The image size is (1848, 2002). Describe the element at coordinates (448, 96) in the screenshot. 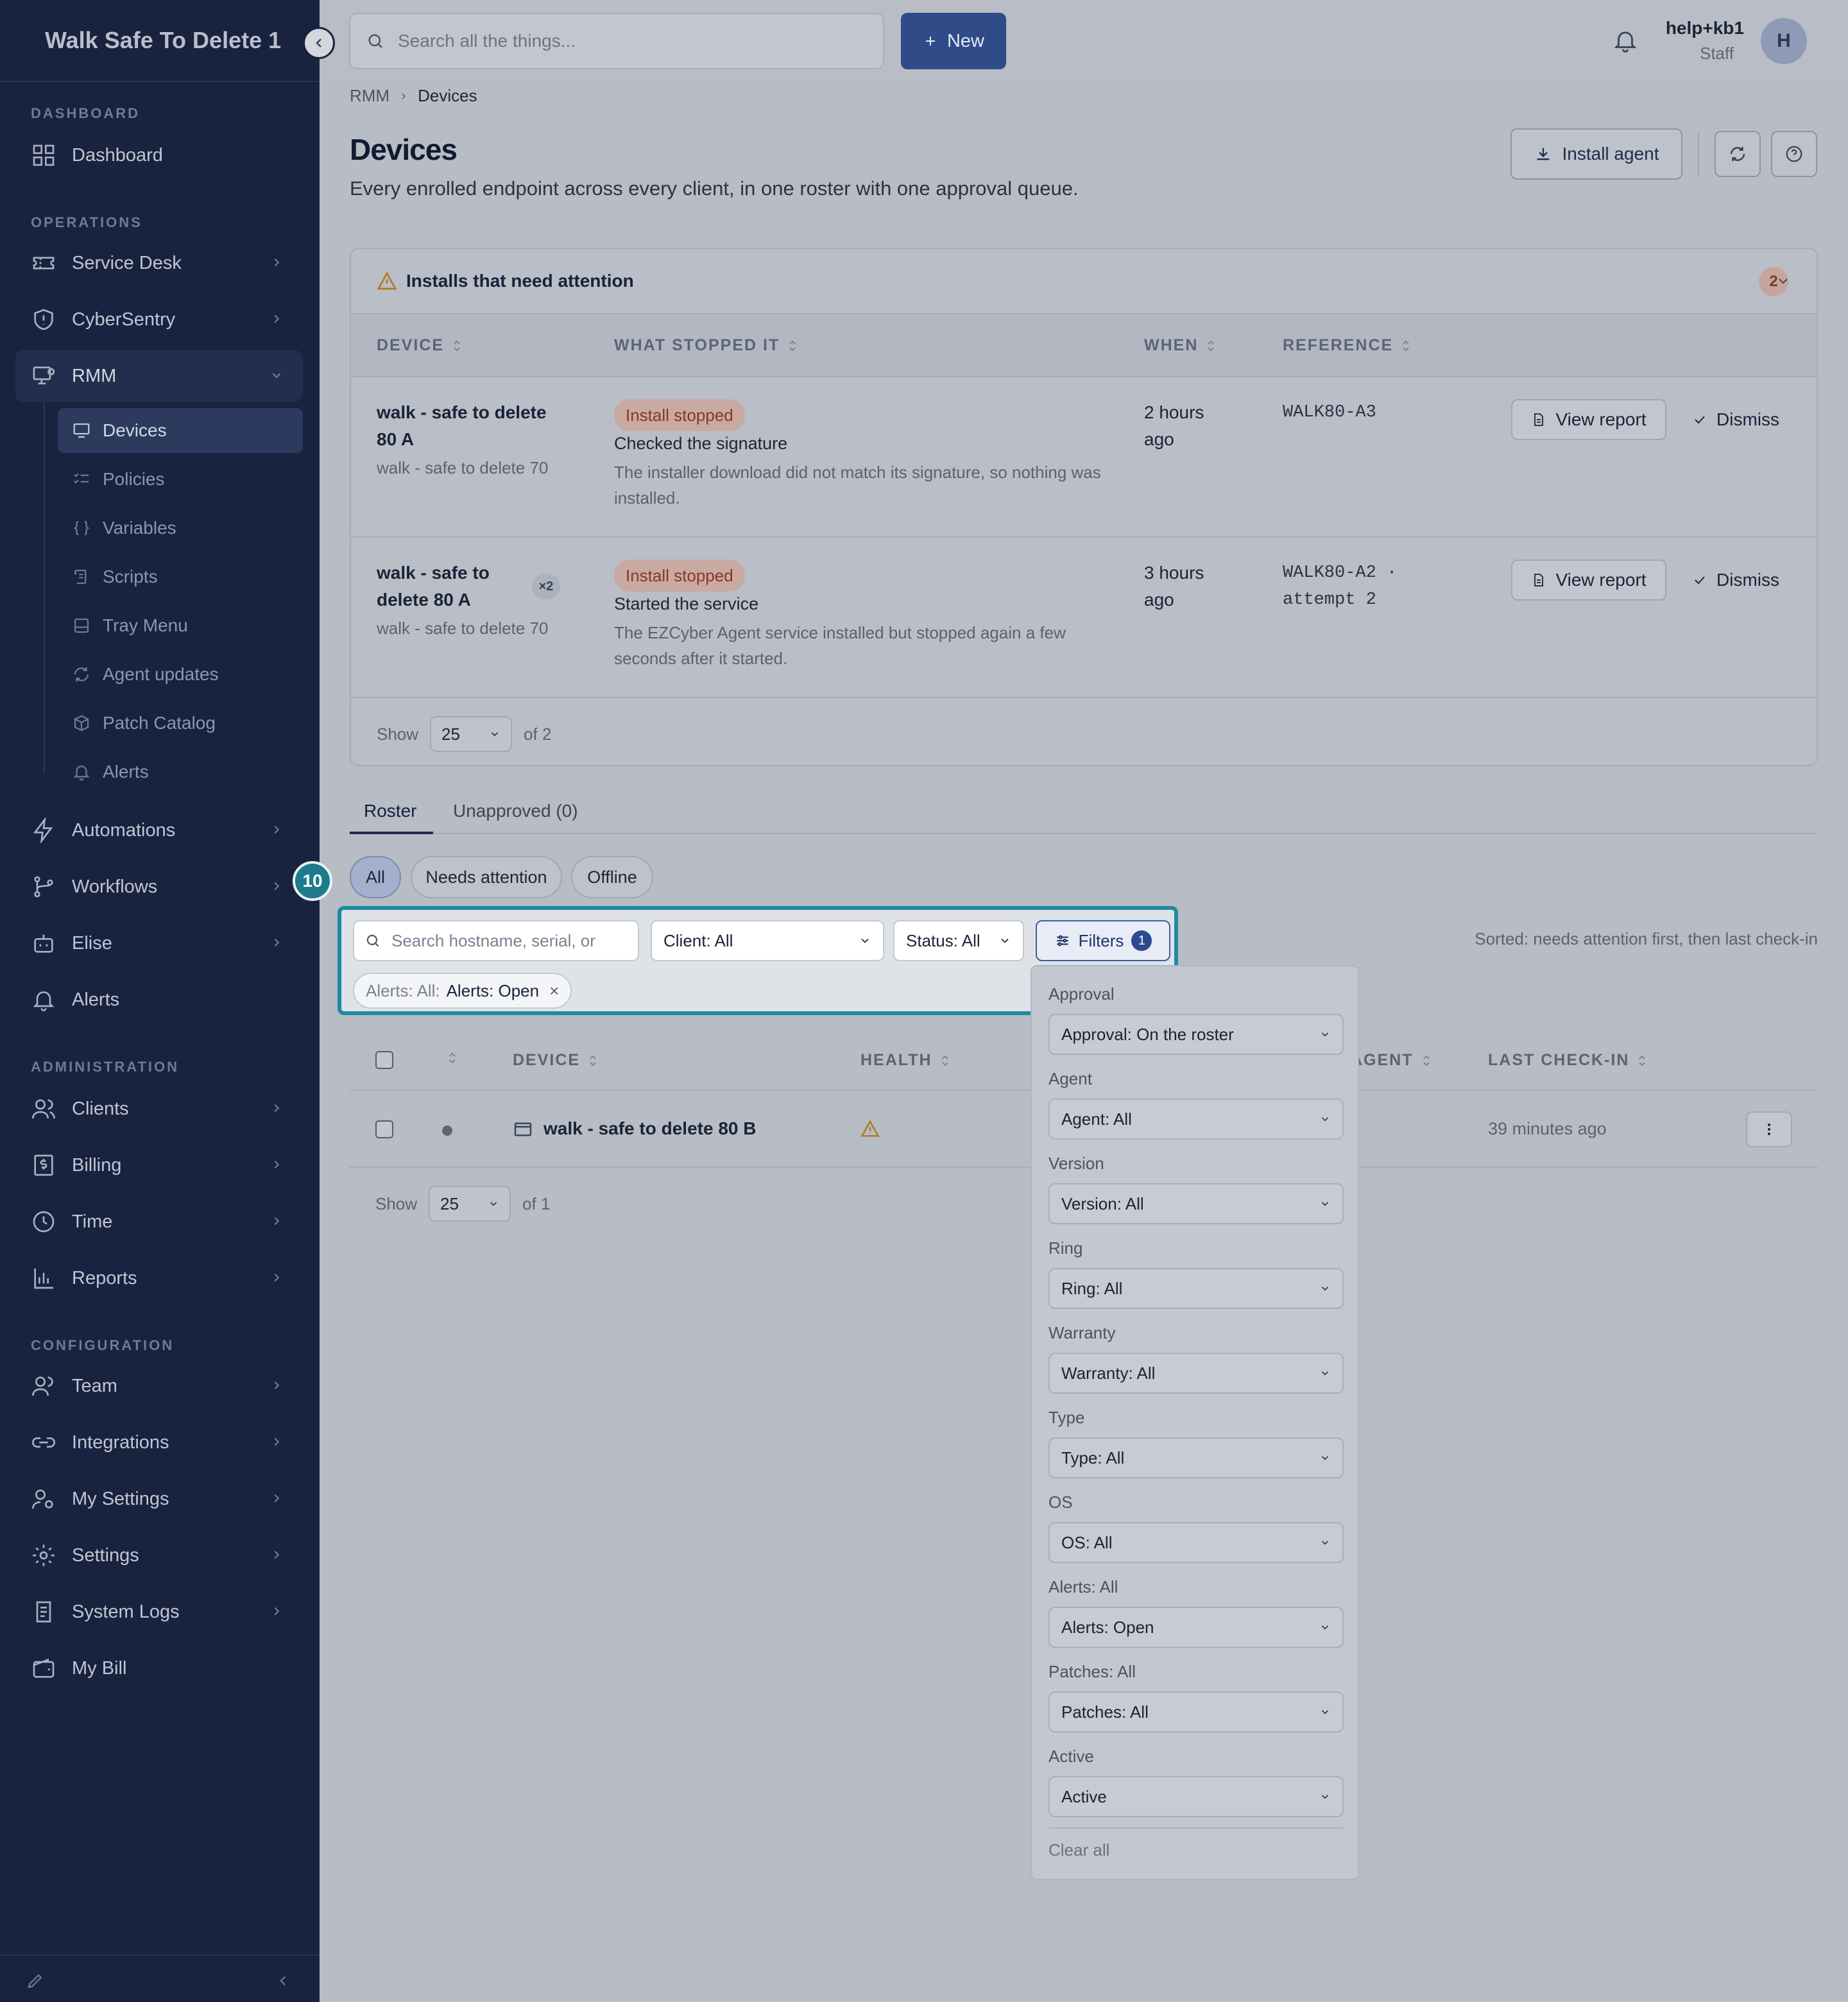

I see `breadcrumb-current: Devices` at that location.